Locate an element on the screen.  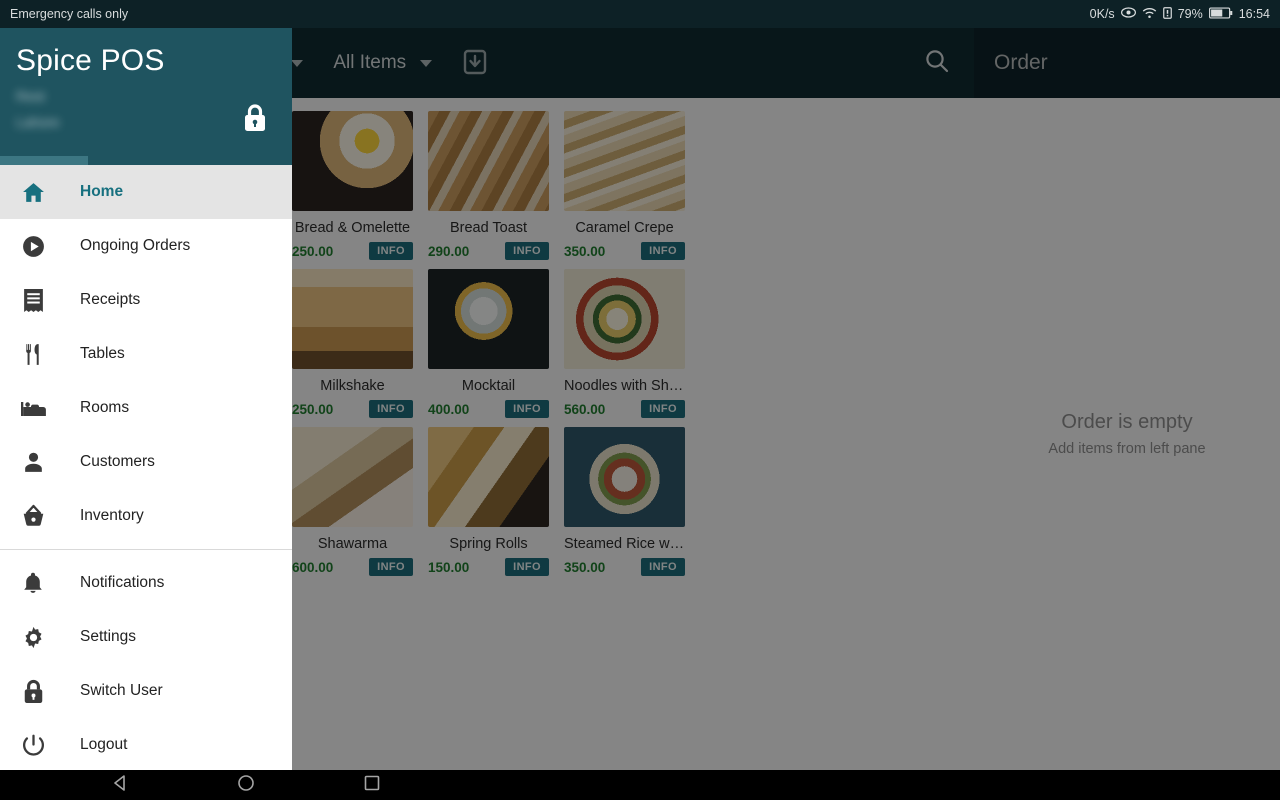
sidebar-item-notifications: Notifications is located at coordinates (146, 583).